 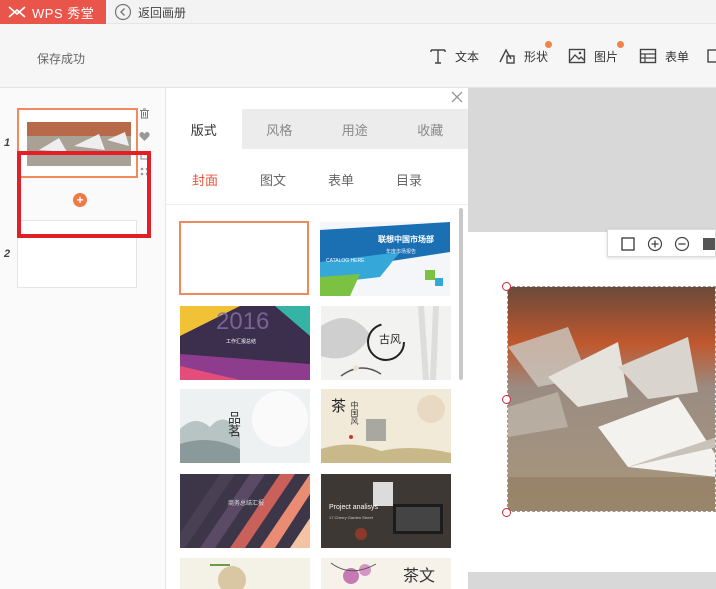 I want to click on pinming-title: 品茗, so click(x=233, y=424).